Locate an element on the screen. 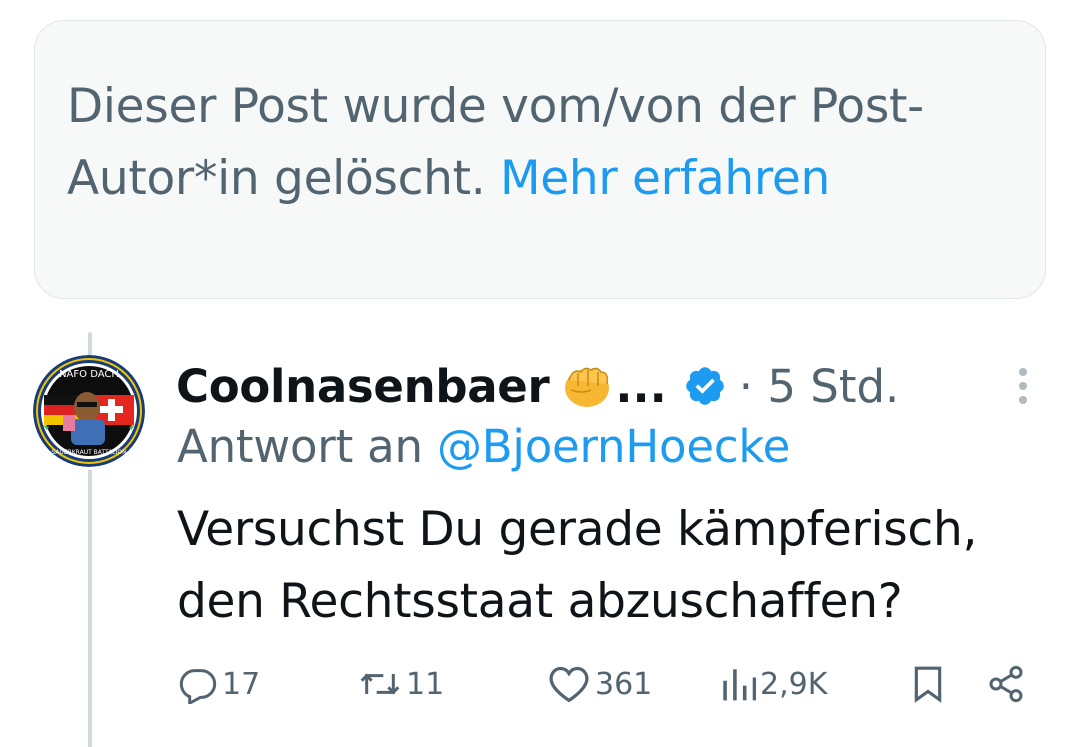 Image resolution: width=1080 pixels, height=747 pixels. learn-more-link: Mehr erfahren is located at coordinates (665, 178).